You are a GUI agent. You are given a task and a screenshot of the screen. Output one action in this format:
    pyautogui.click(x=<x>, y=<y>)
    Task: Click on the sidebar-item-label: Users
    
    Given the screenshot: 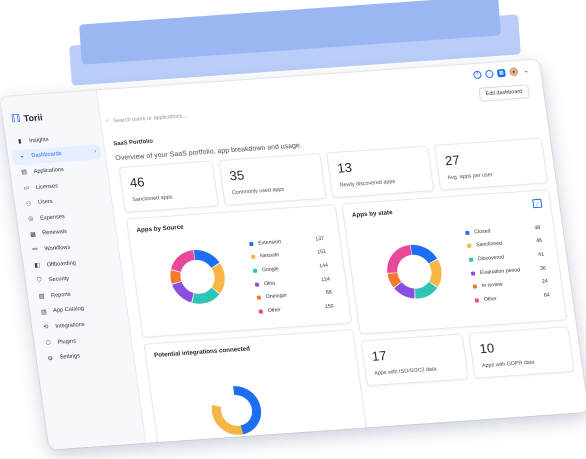 What is the action you would take?
    pyautogui.click(x=45, y=202)
    